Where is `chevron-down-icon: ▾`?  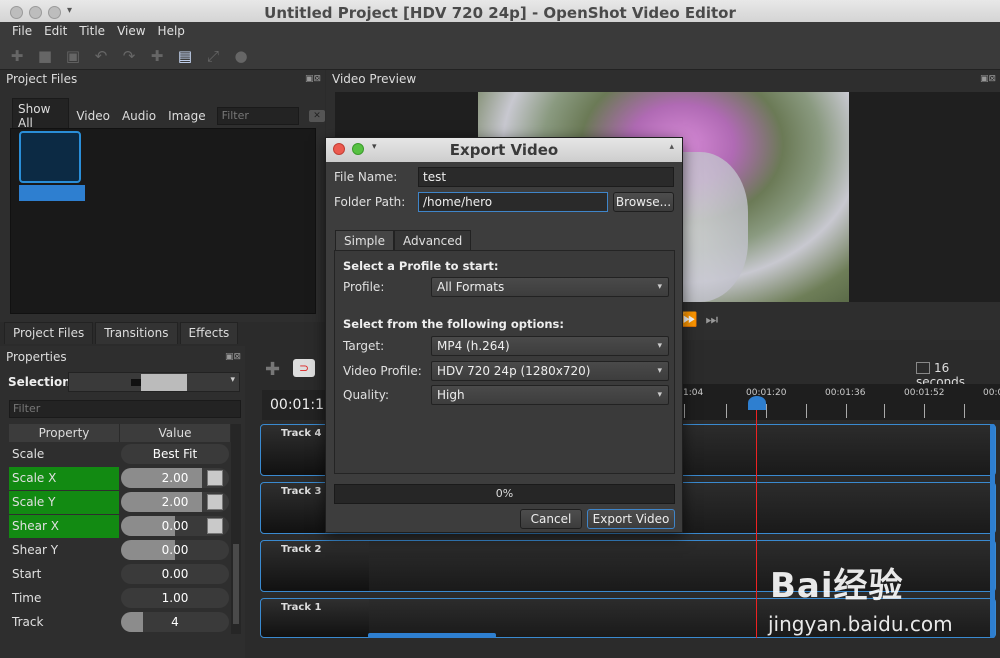 chevron-down-icon: ▾ is located at coordinates (659, 287).